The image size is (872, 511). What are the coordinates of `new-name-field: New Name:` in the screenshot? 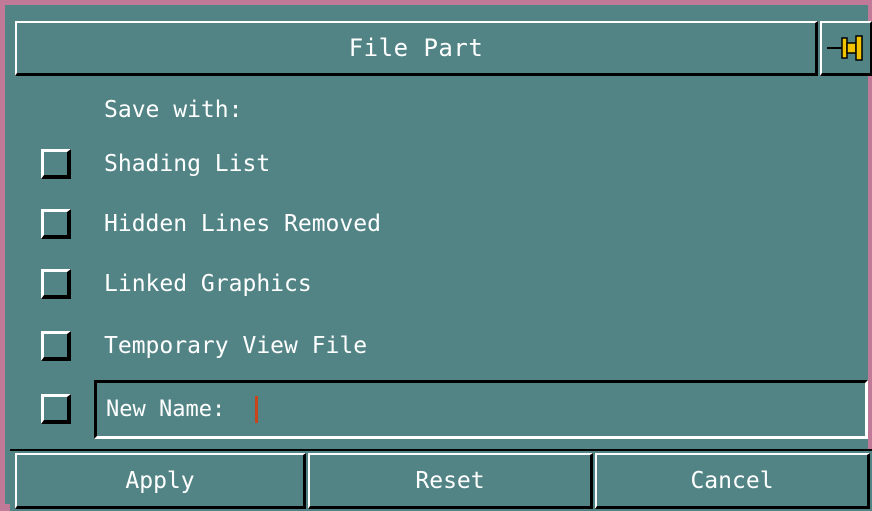 It's located at (481, 409).